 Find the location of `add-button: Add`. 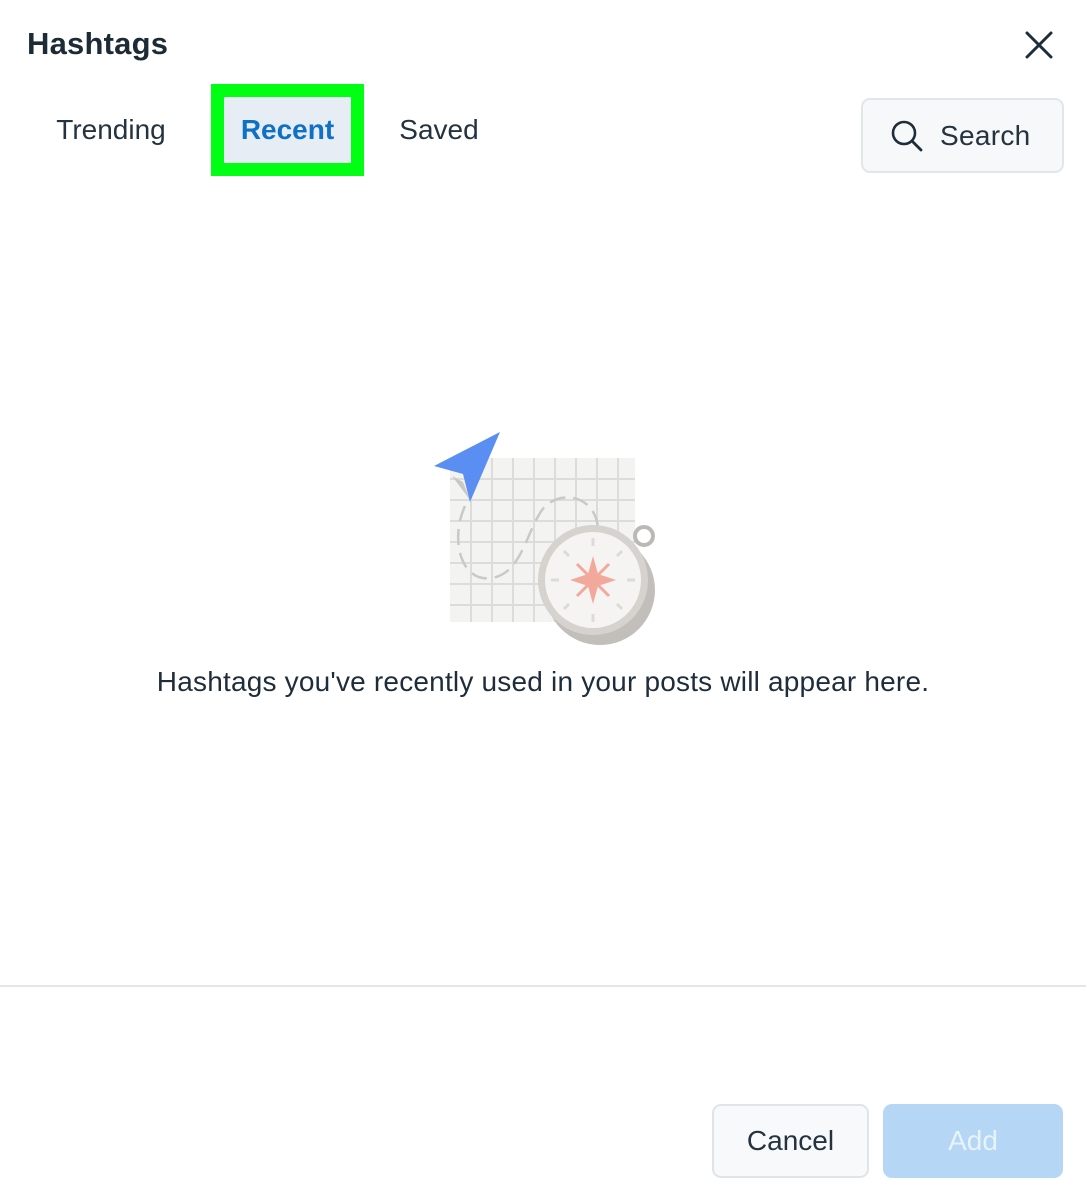

add-button: Add is located at coordinates (973, 1141).